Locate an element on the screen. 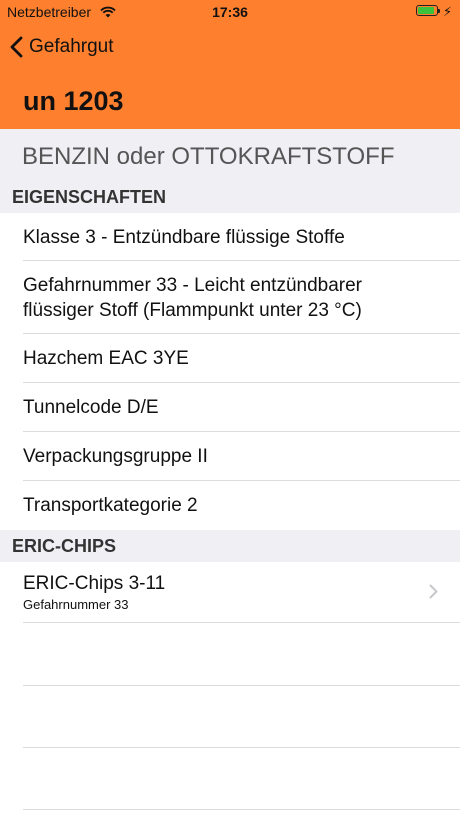 The image size is (460, 818). list-item-label-line1: Gefahrnummer 33 - Leicht entzündbarer is located at coordinates (193, 285).